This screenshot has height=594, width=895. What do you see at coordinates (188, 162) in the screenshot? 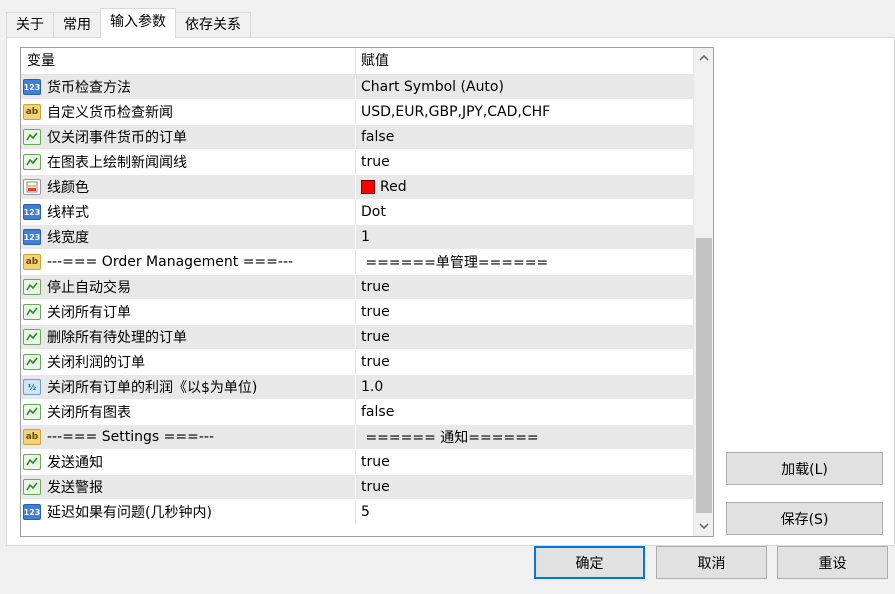
I see `variable-cell: 在图表上绘制新闻闻线` at bounding box center [188, 162].